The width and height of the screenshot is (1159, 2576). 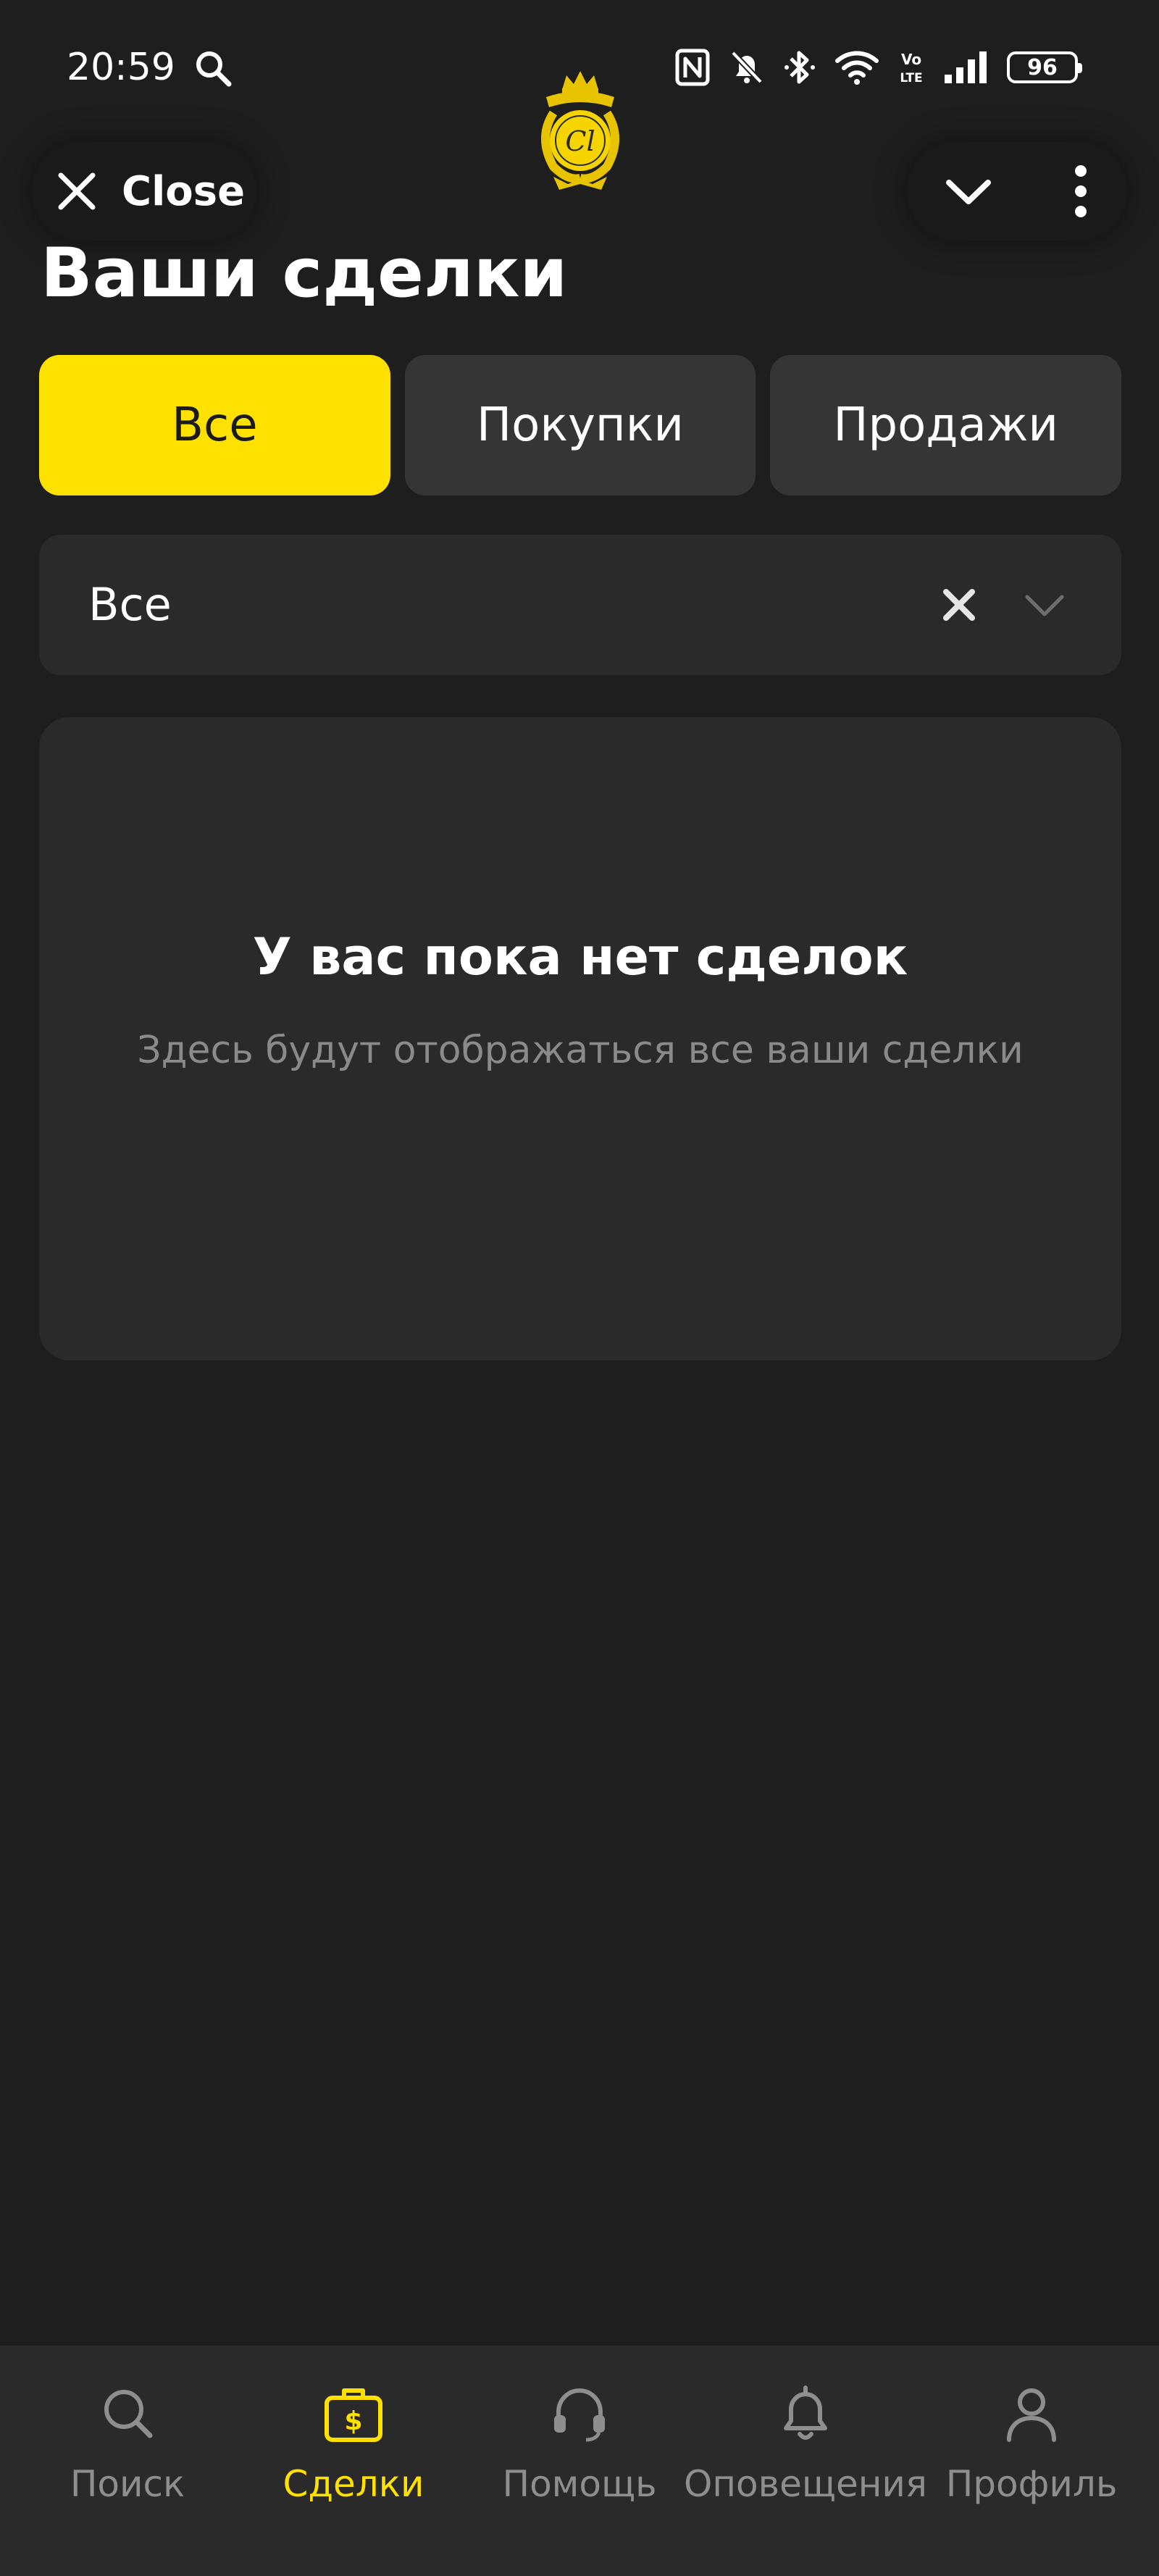 What do you see at coordinates (747, 67) in the screenshot?
I see `bell-off-icon` at bounding box center [747, 67].